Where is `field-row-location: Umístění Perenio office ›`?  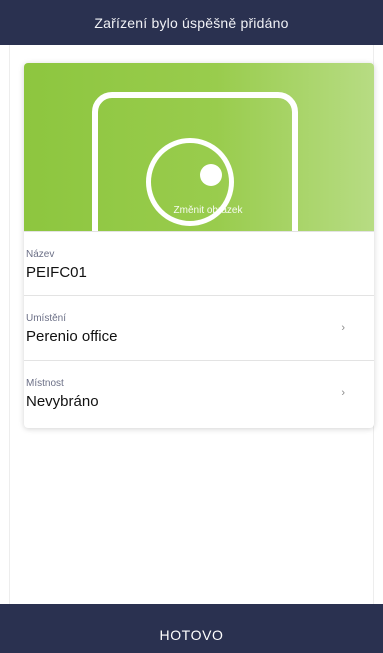 field-row-location: Umístění Perenio office › is located at coordinates (199, 327).